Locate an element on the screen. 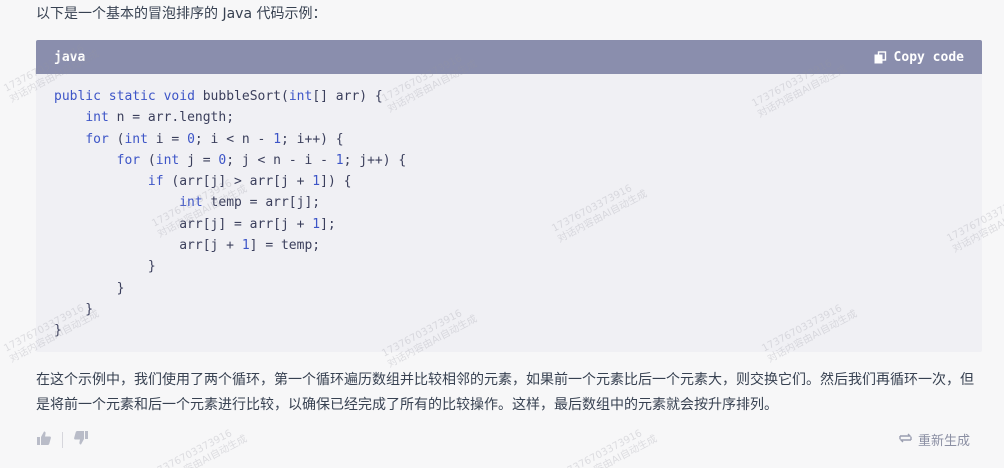 This screenshot has height=468, width=1004. code-text: ; j < n - i - is located at coordinates (281, 160).